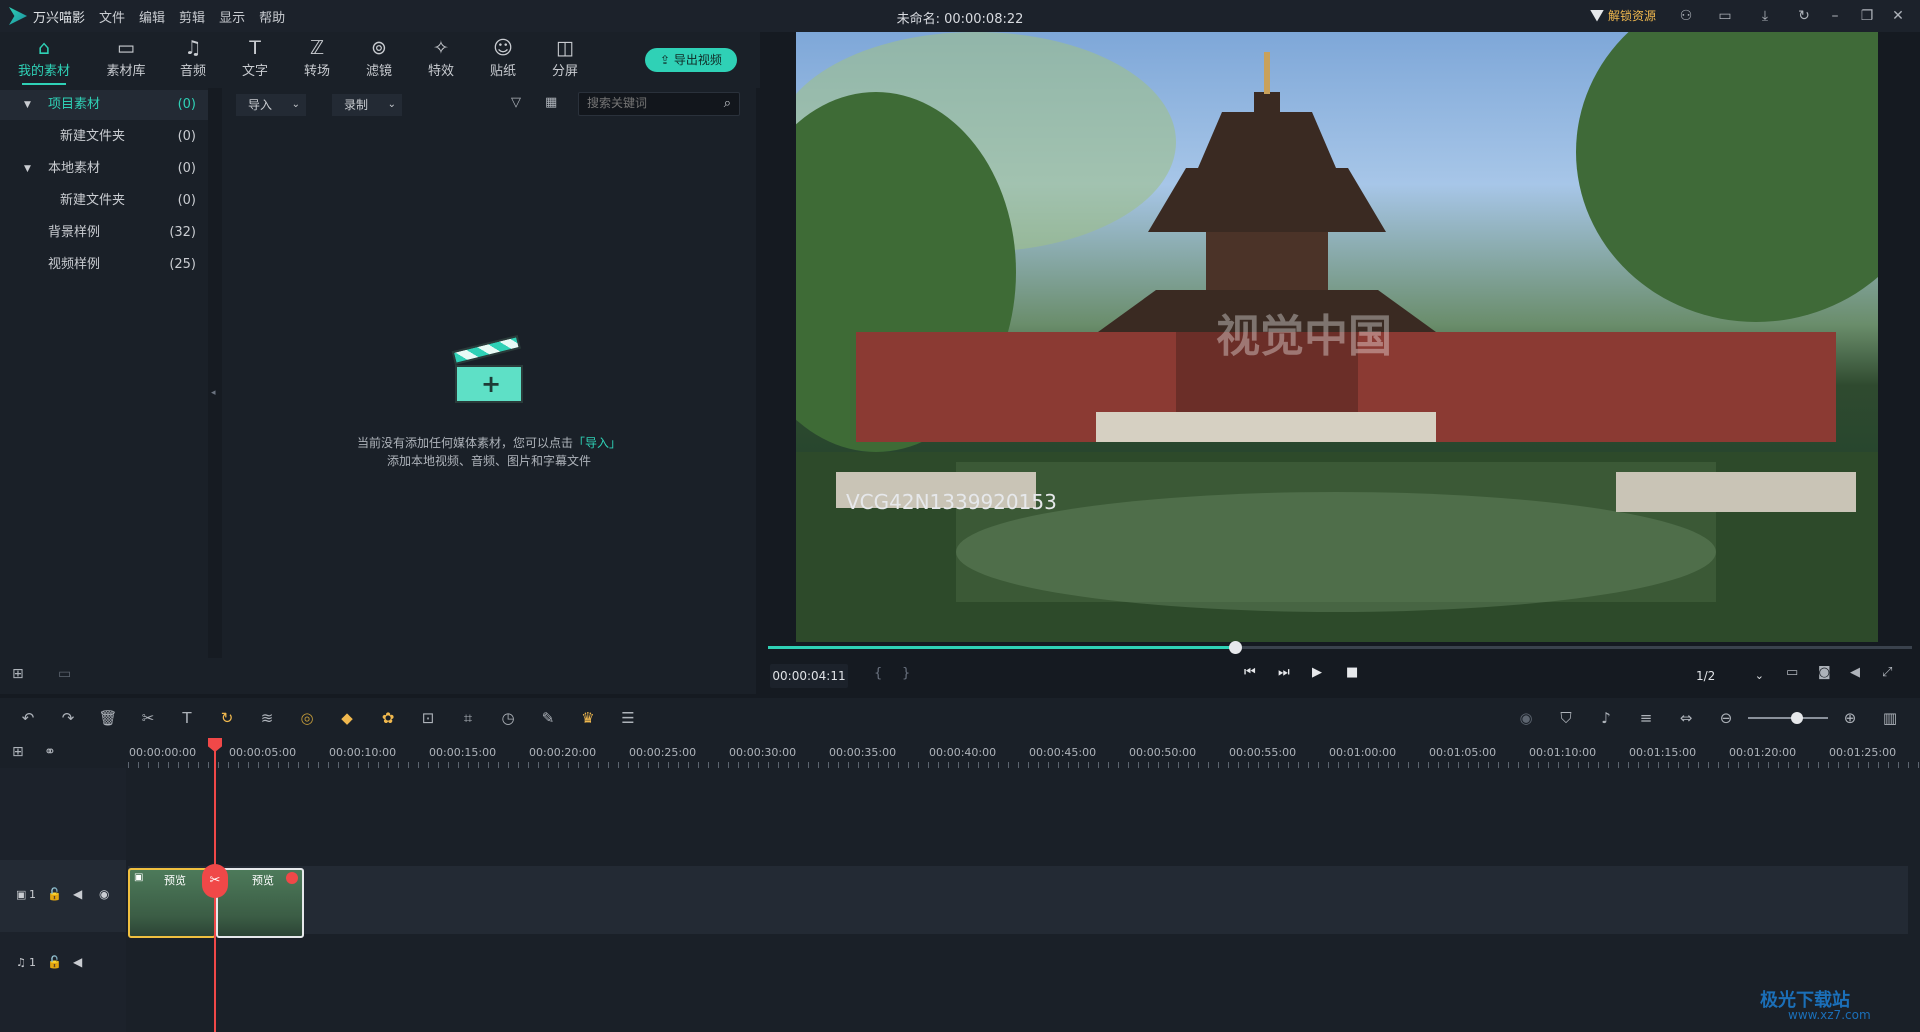  What do you see at coordinates (272, 16) in the screenshot?
I see `menu-help: 帮助` at bounding box center [272, 16].